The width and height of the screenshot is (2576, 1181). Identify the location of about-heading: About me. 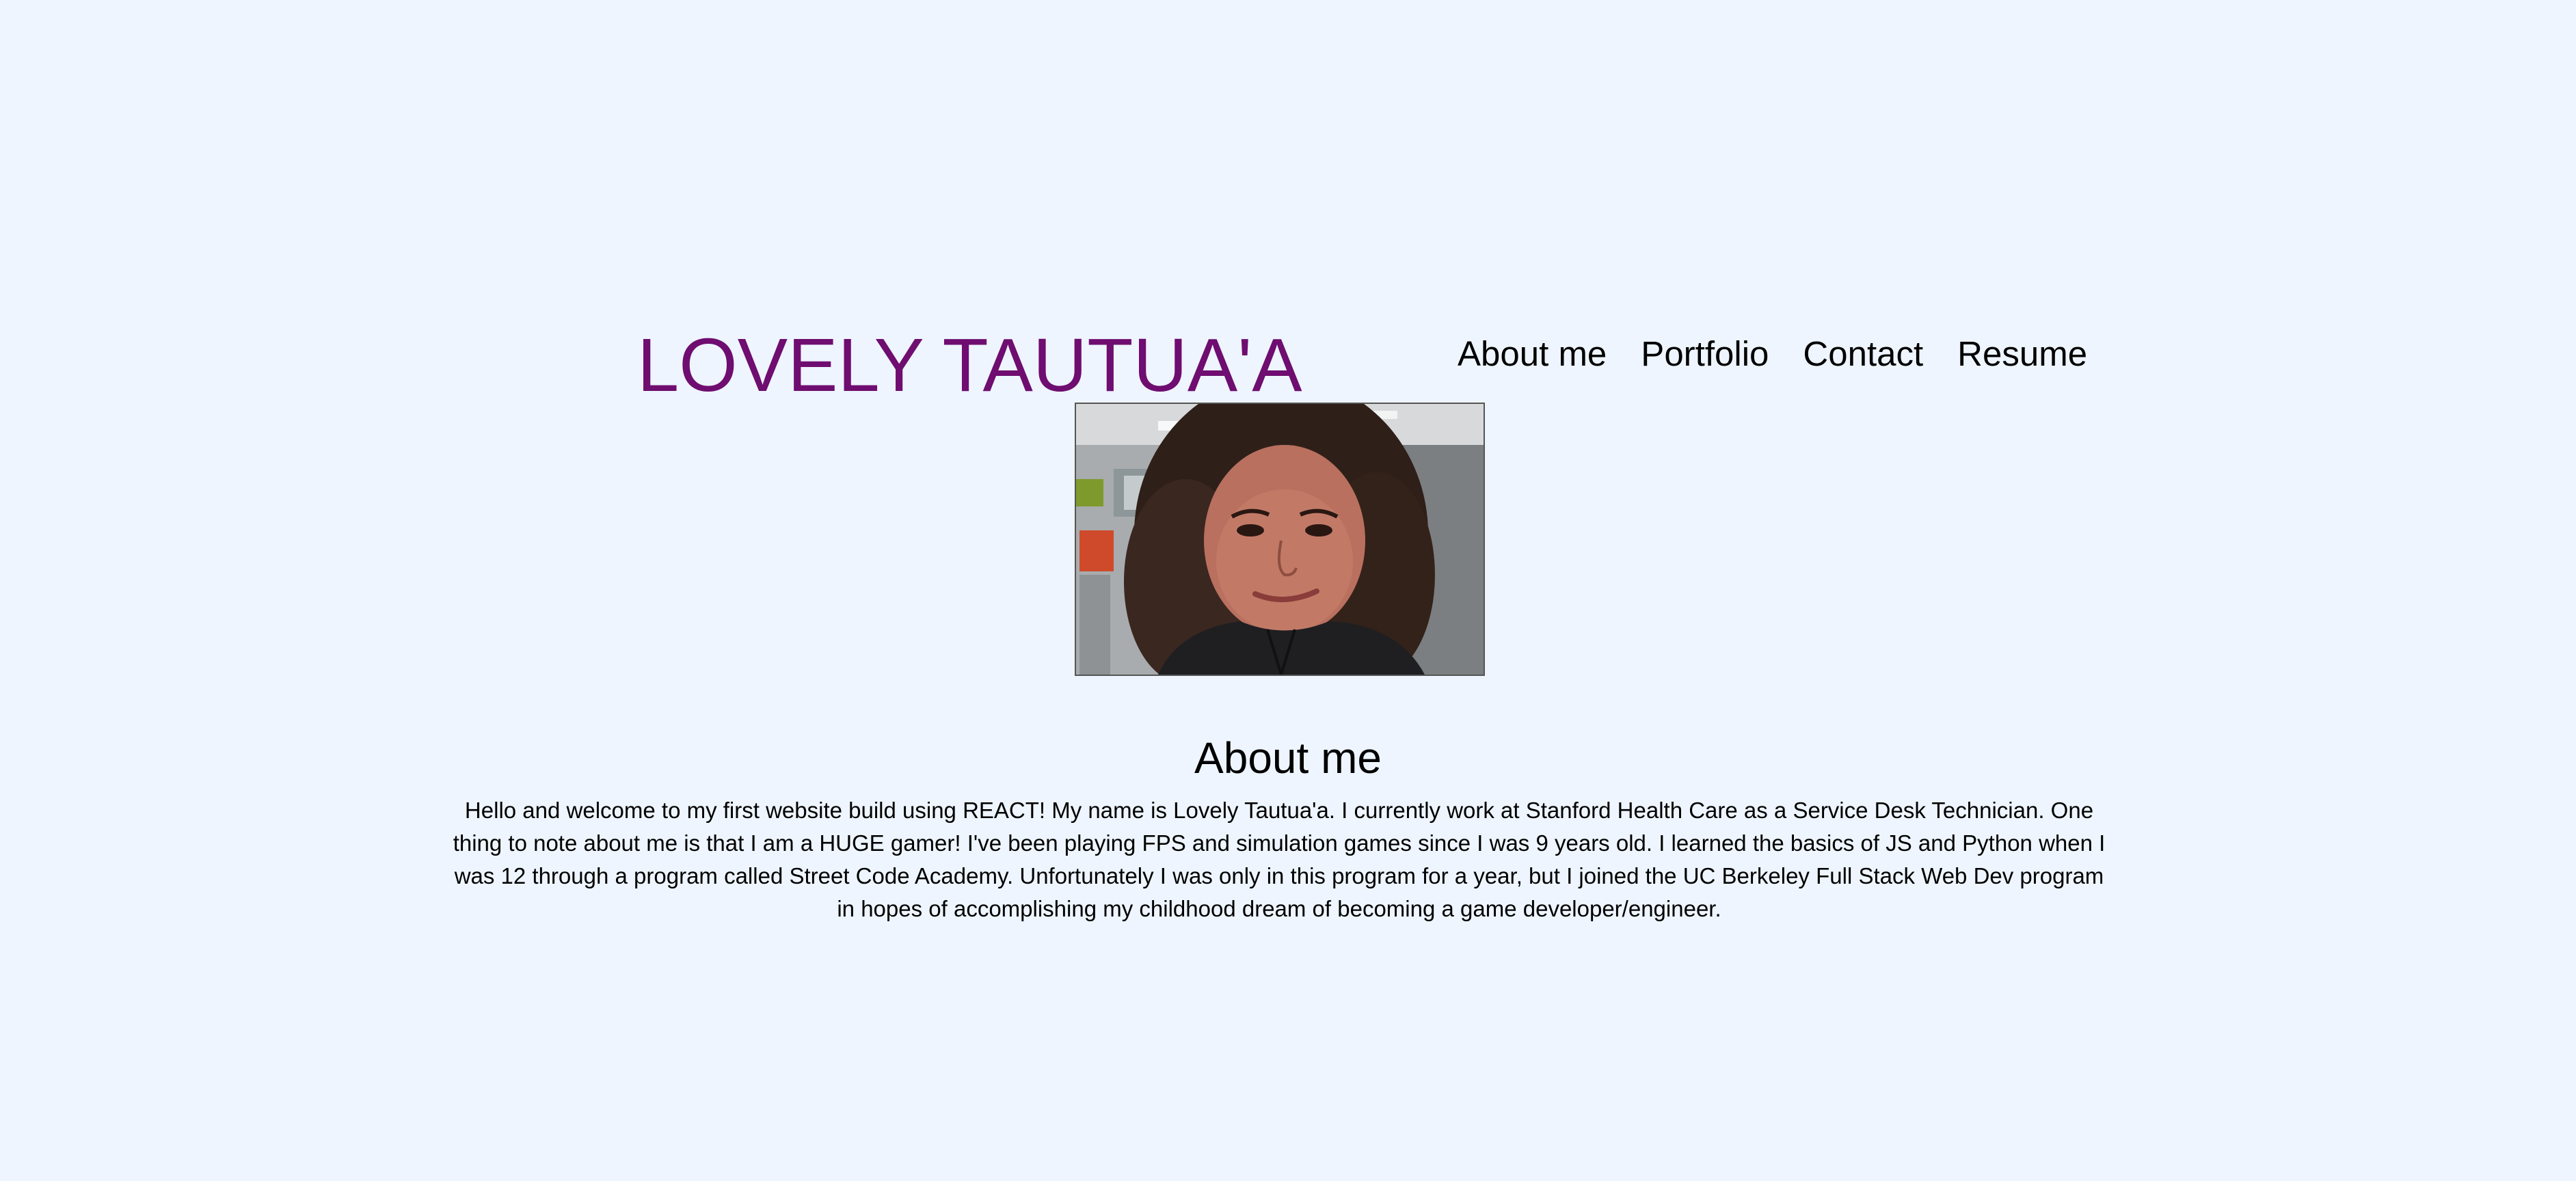
(1288, 758).